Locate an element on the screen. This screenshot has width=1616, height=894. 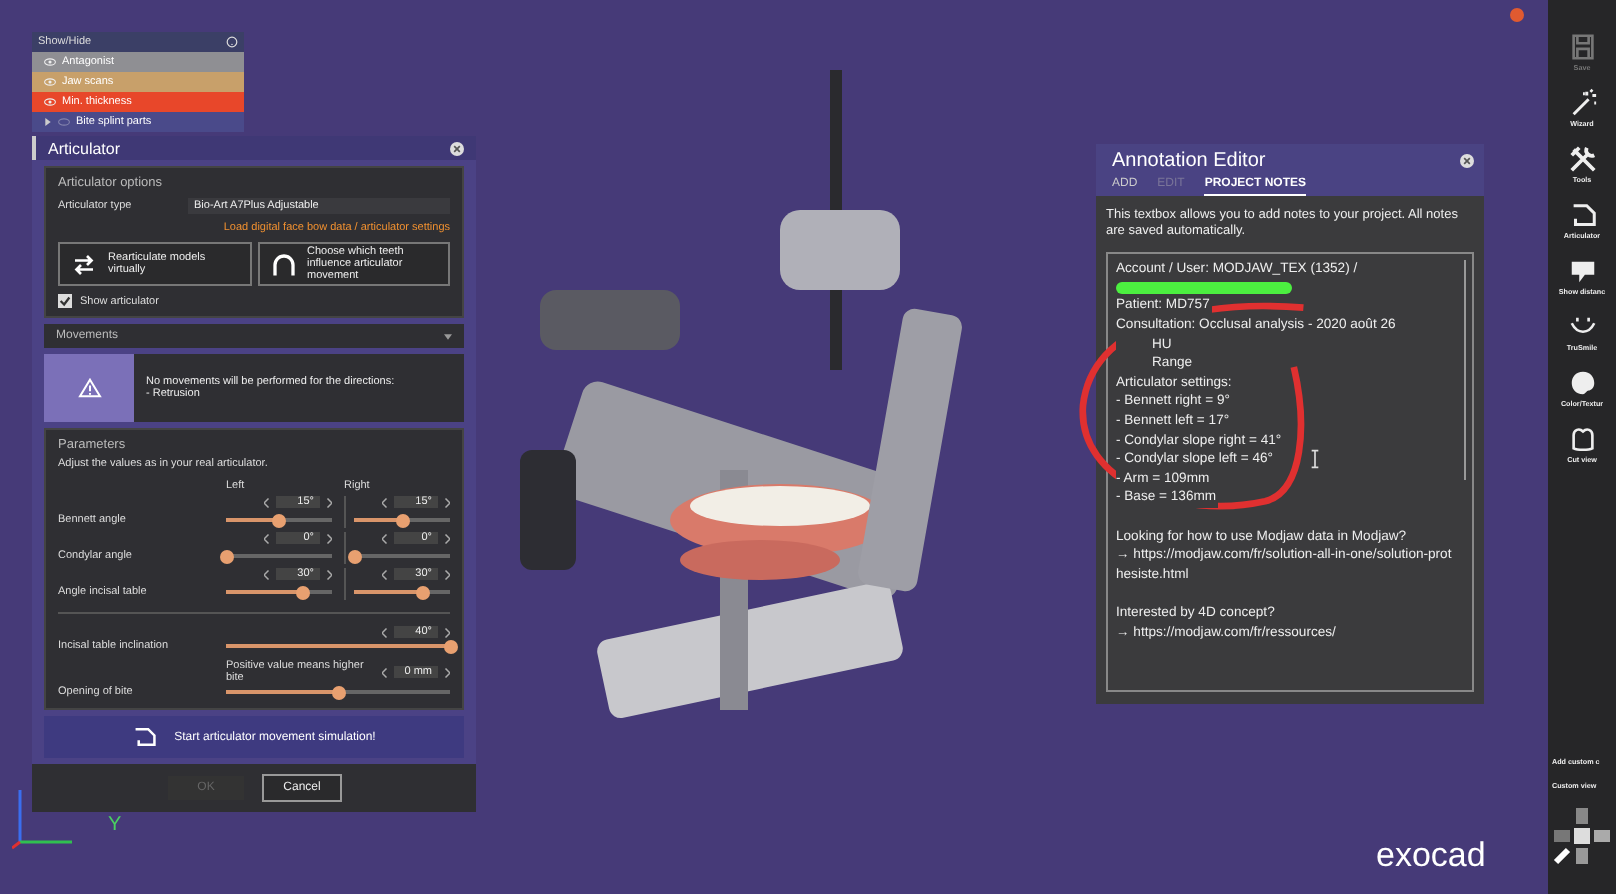
caret-icon is located at coordinates (448, 336).